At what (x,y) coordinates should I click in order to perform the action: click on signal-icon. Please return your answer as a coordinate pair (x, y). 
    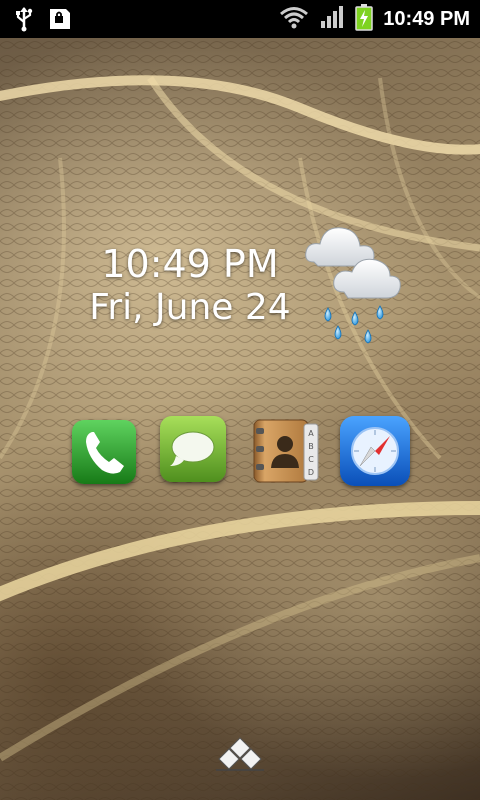
    Looking at the image, I should click on (332, 19).